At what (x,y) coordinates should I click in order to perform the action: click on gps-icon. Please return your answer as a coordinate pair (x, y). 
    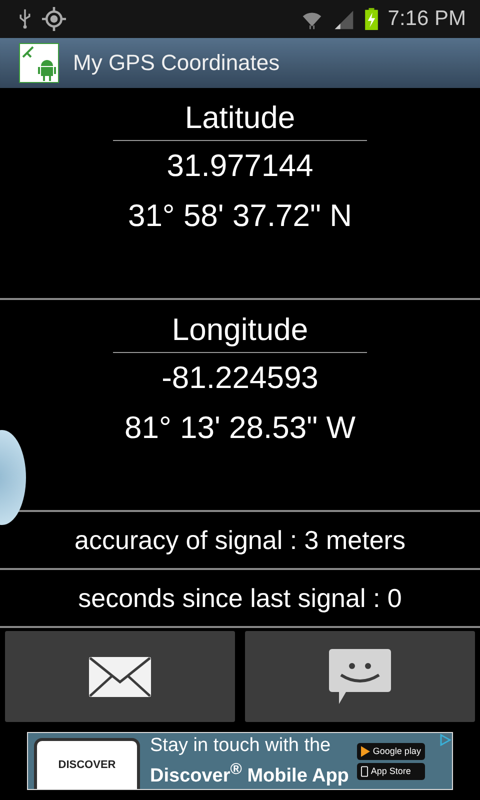
    Looking at the image, I should click on (54, 19).